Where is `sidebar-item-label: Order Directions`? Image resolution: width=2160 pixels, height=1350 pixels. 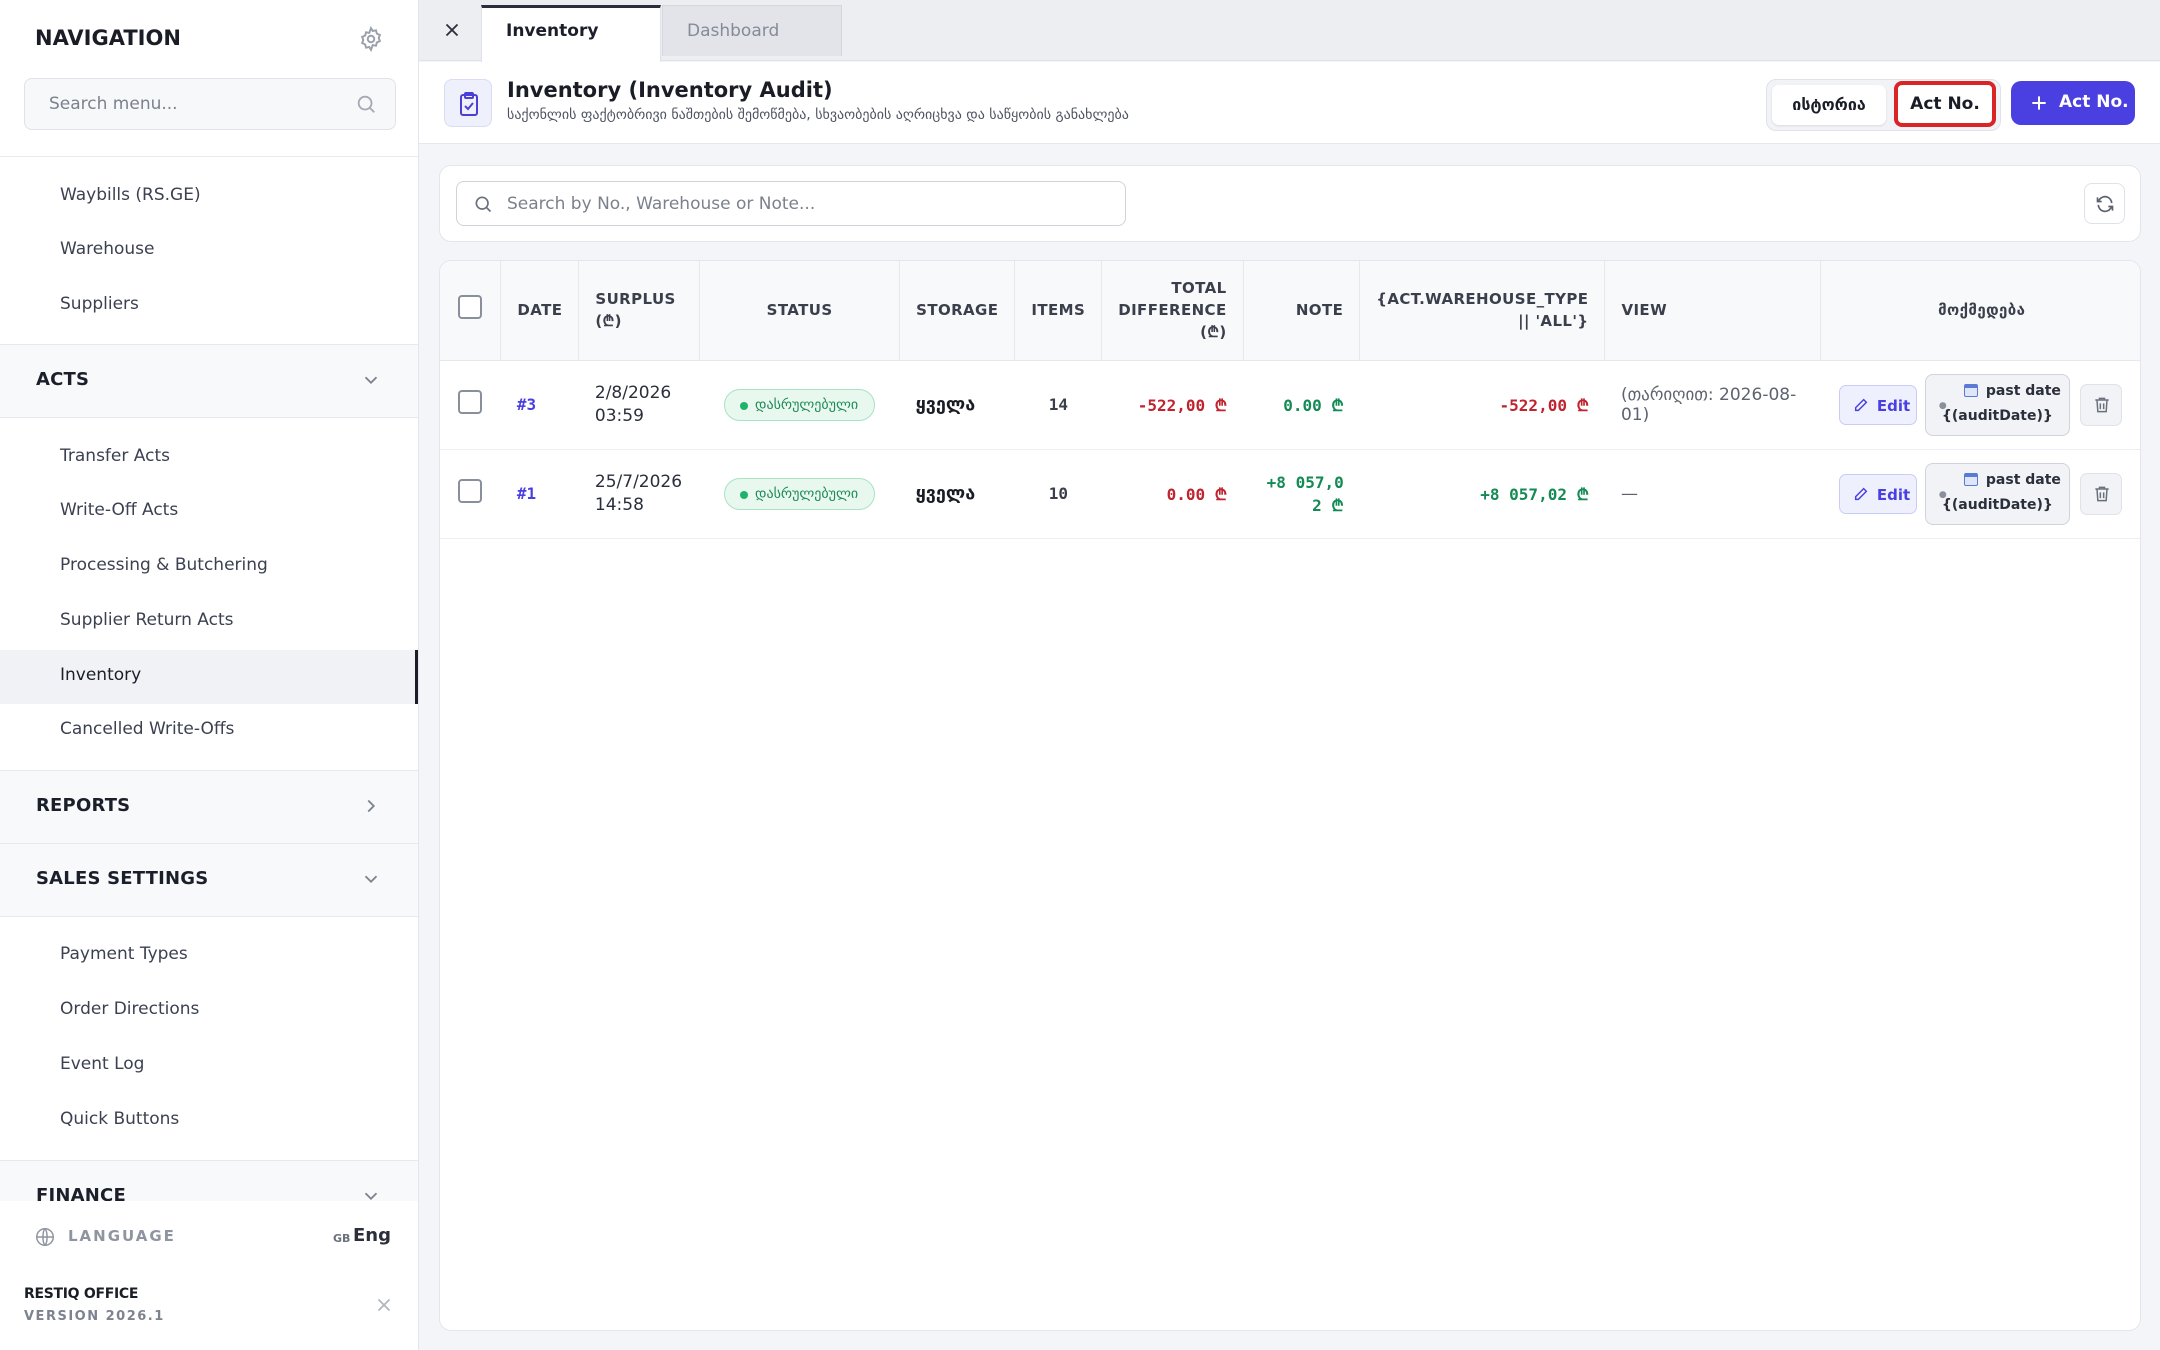 sidebar-item-label: Order Directions is located at coordinates (130, 1009).